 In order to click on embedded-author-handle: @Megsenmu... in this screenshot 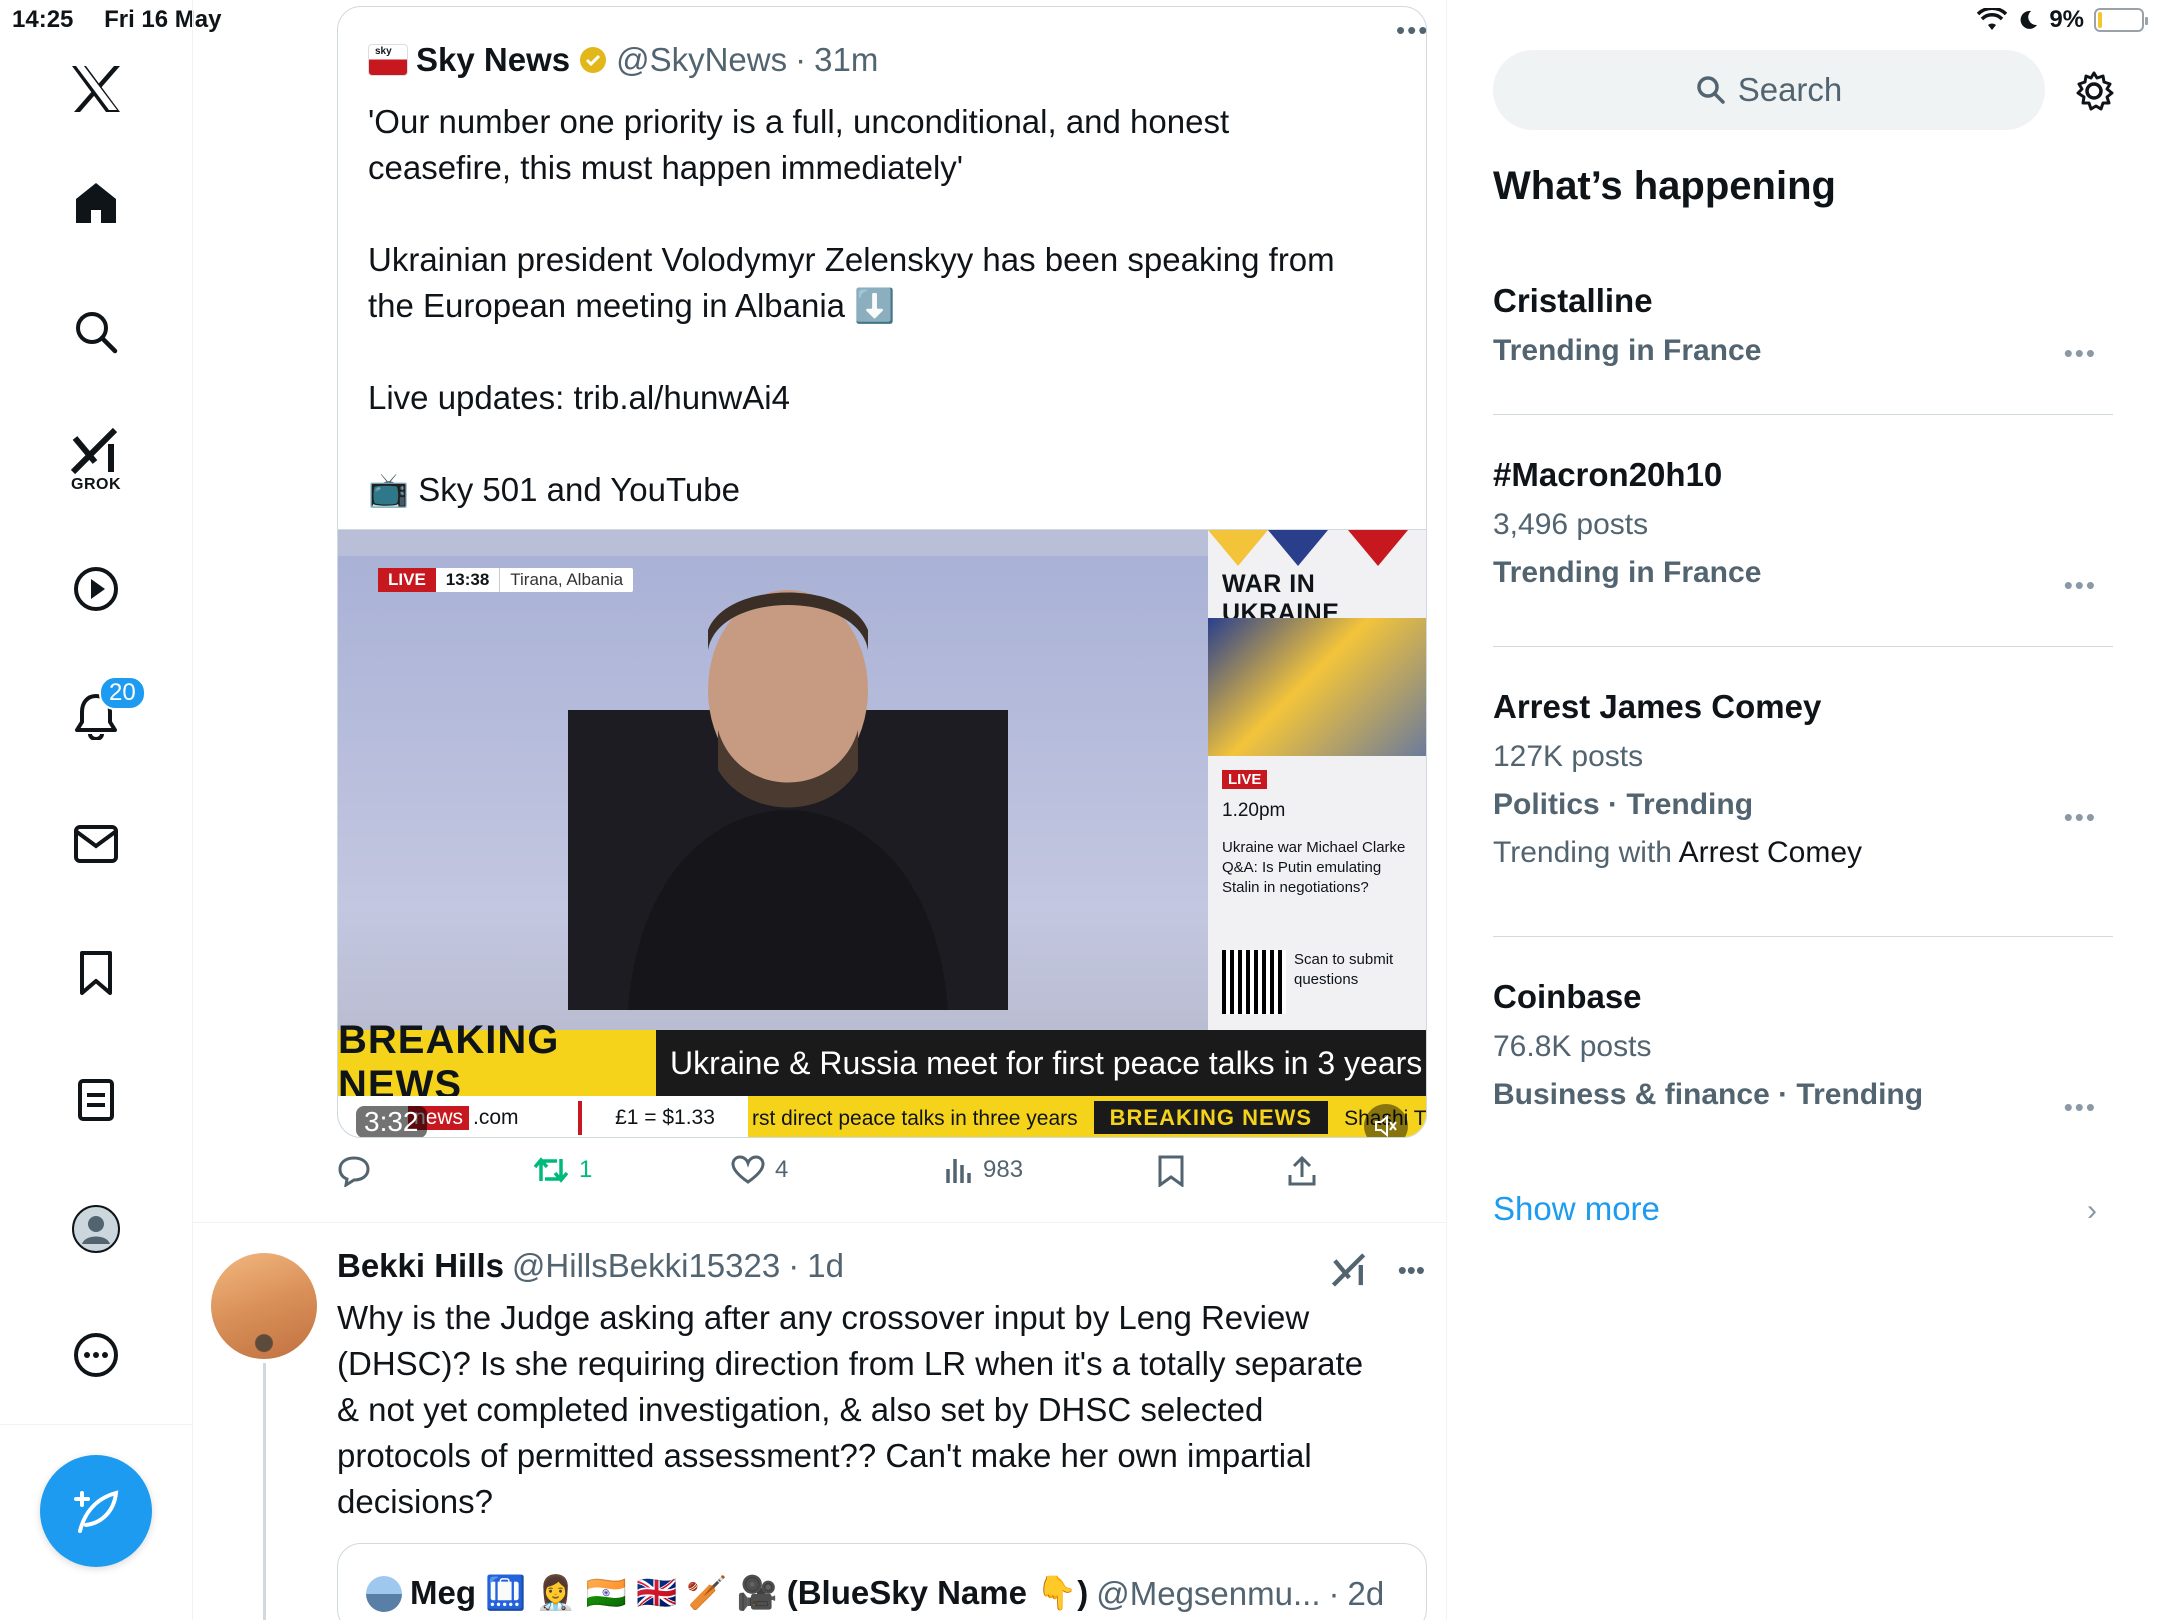, I will do `click(1208, 1593)`.